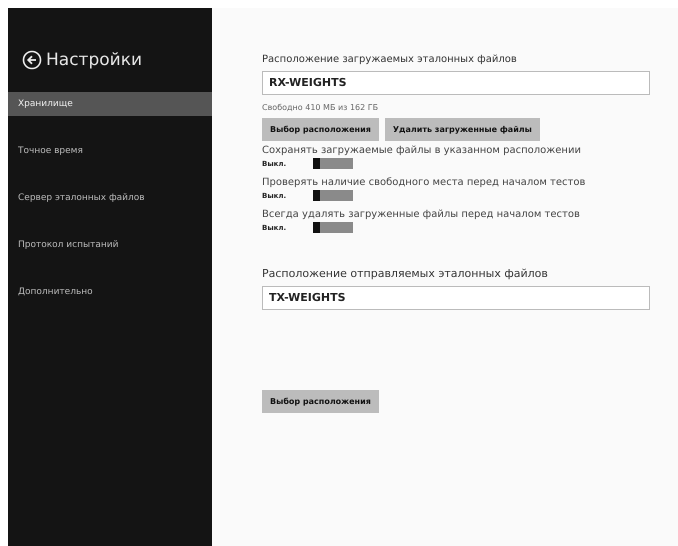  I want to click on section-heading: Расположение отправляемых эталонных файлов, so click(405, 273).